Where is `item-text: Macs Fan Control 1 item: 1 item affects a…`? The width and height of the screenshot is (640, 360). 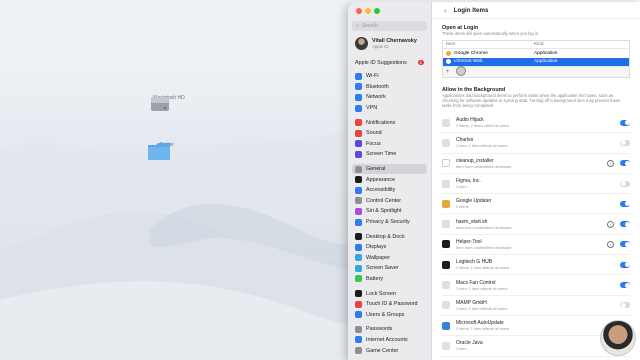 item-text: Macs Fan Control 1 item: 1 item affects a… is located at coordinates (538, 285).